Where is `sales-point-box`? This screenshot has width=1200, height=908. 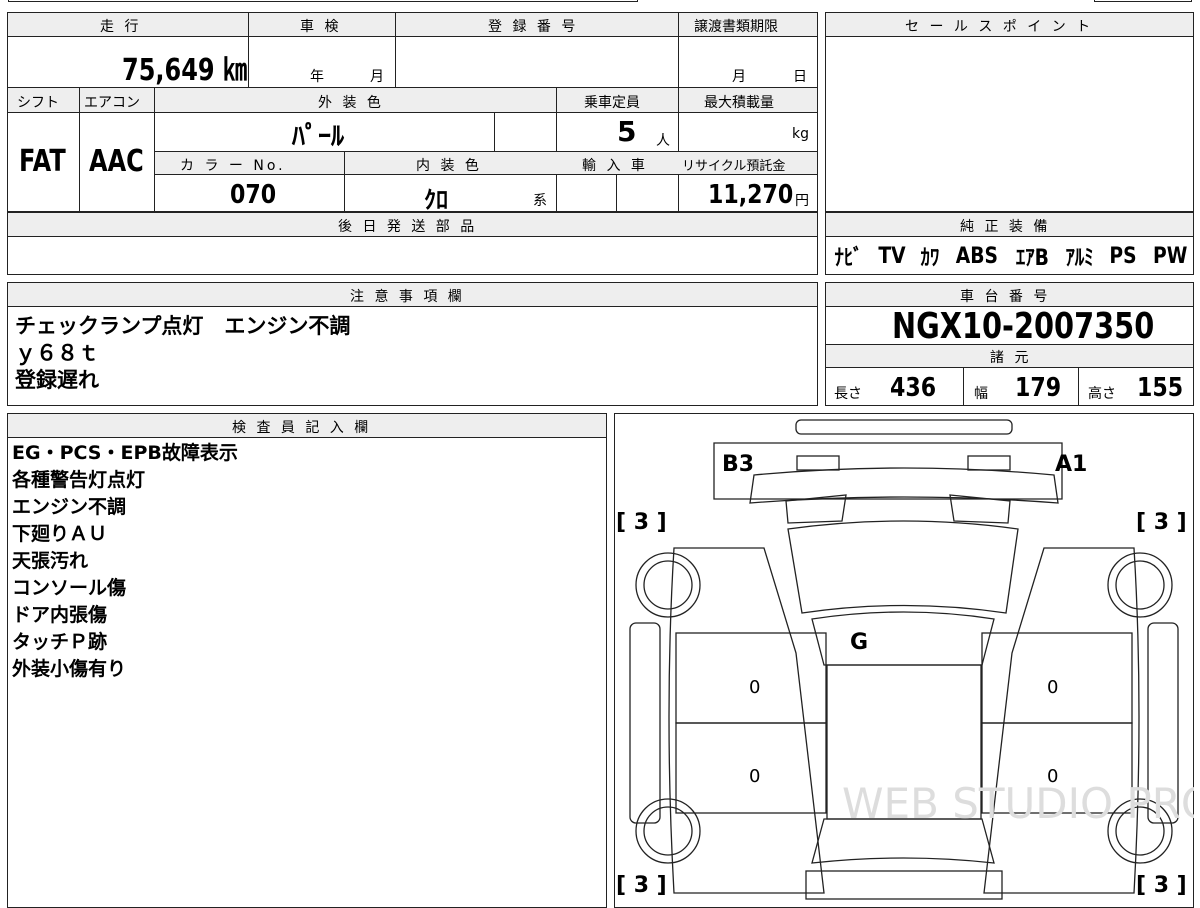 sales-point-box is located at coordinates (1009, 112).